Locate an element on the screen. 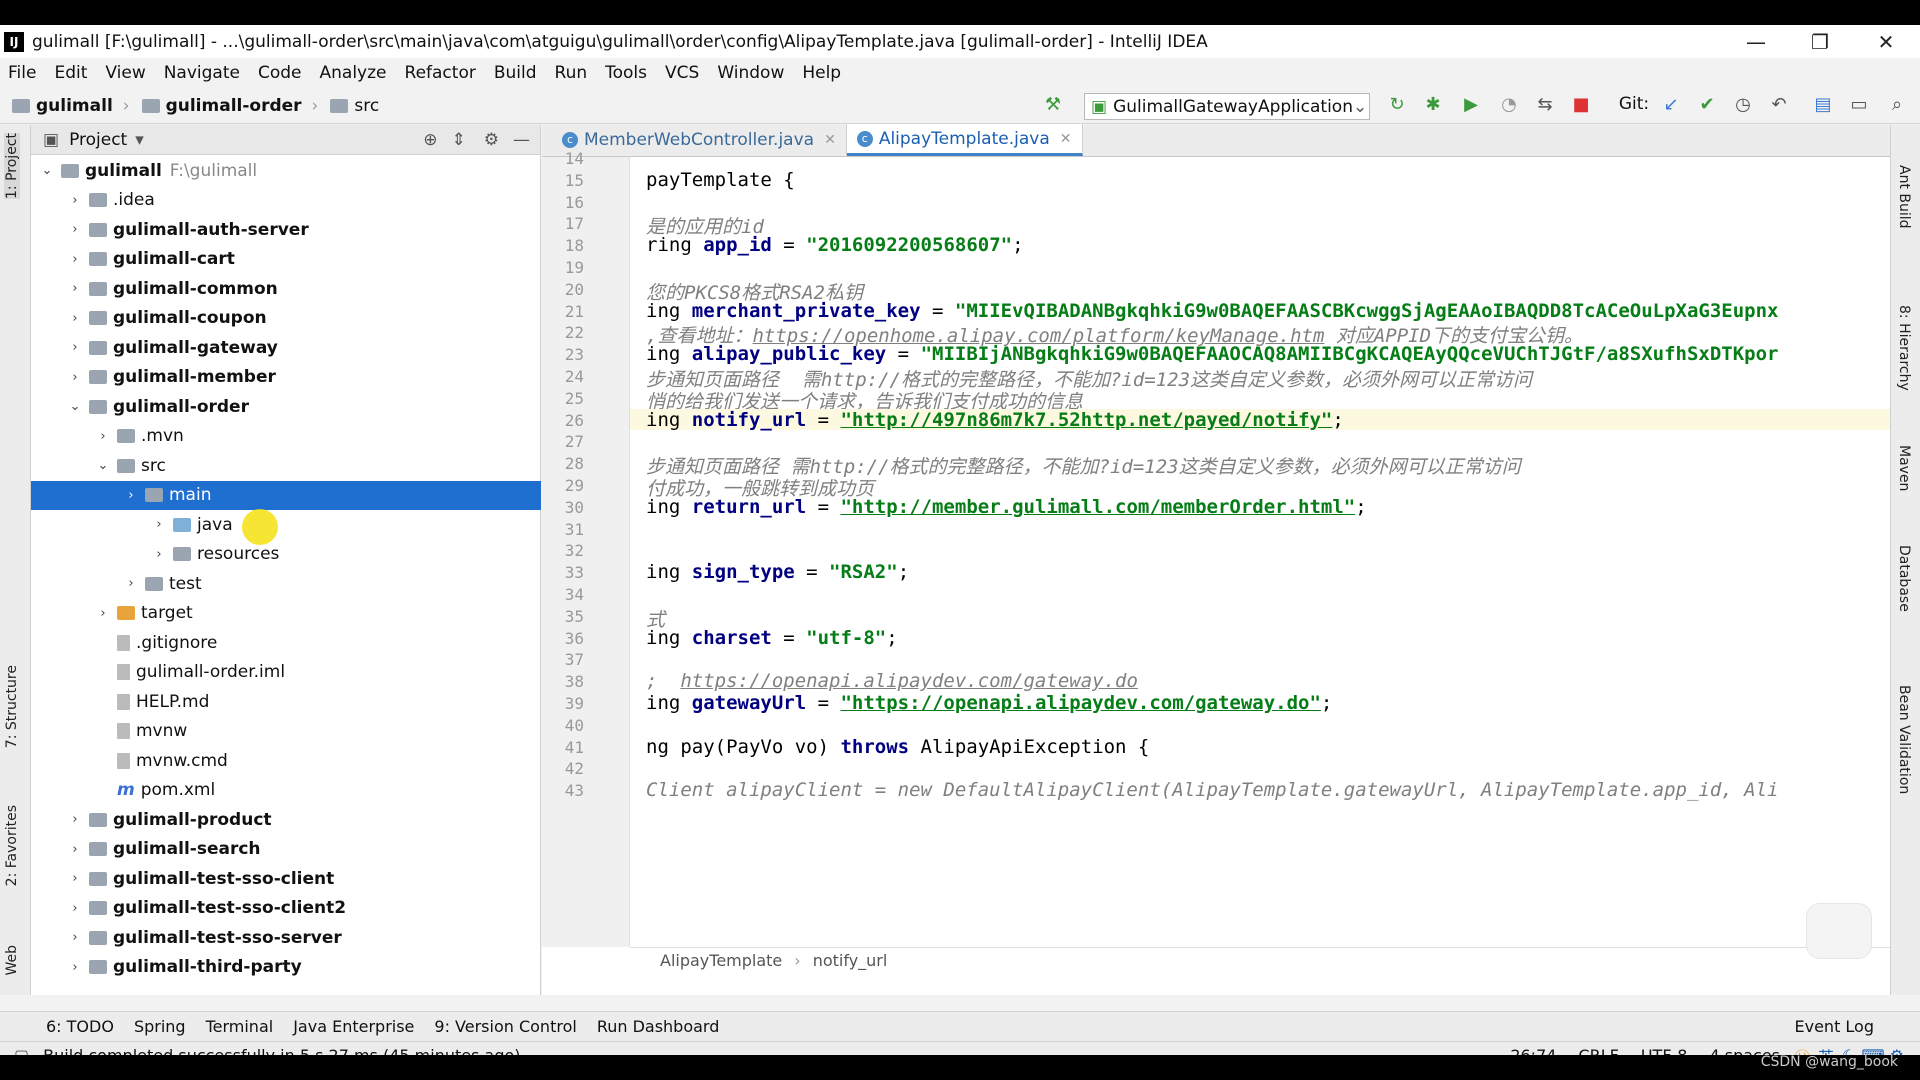  git-update-icon: ↙ is located at coordinates (1671, 104).